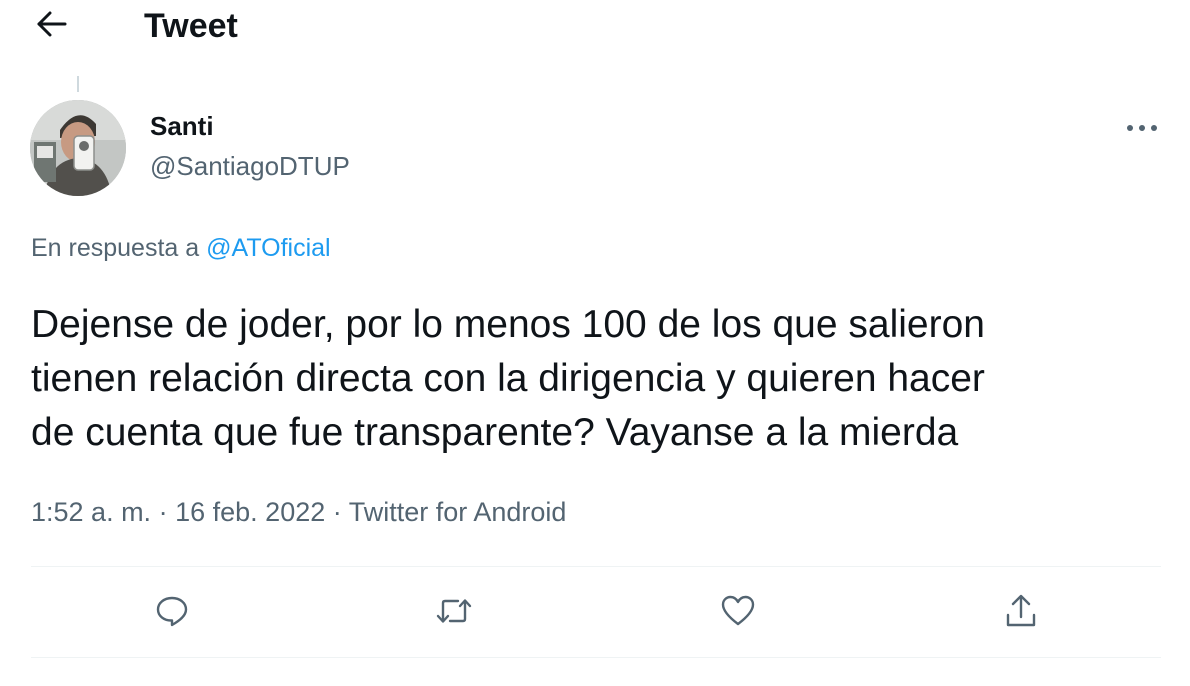 The height and width of the screenshot is (686, 1190). I want to click on tweet-source: Twitter for Android, so click(458, 512).